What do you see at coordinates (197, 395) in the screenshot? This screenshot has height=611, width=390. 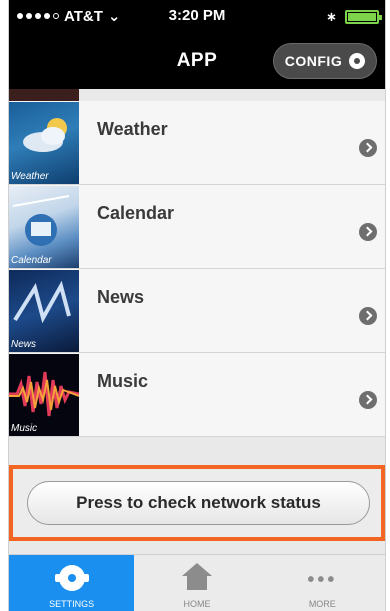 I see `list-item-music: Music Music` at bounding box center [197, 395].